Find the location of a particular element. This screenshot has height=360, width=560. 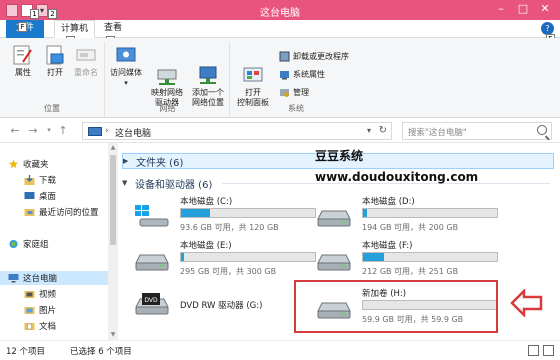

close-button: ✕ is located at coordinates (545, 9).